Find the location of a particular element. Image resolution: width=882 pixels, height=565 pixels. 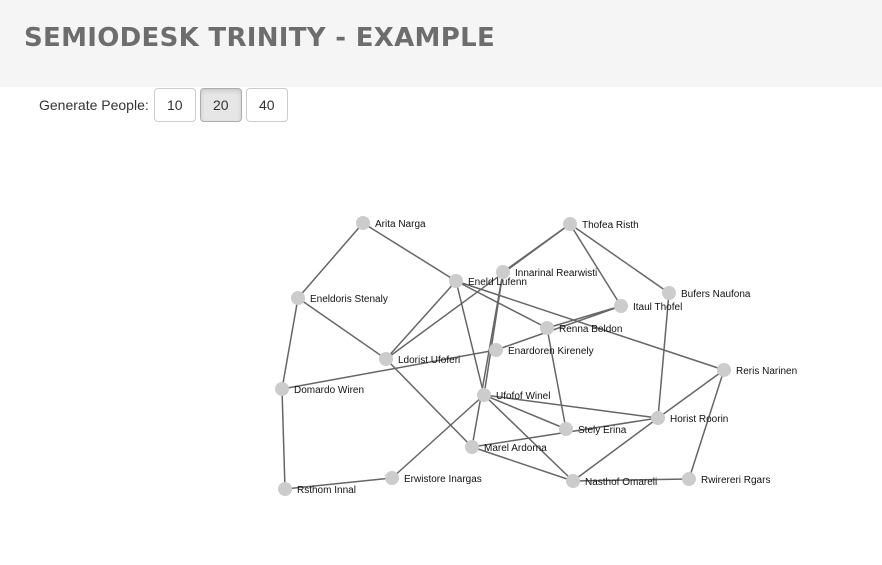

person-node-rwirereri-rgars: Rwirereri Rgars is located at coordinates (726, 479).